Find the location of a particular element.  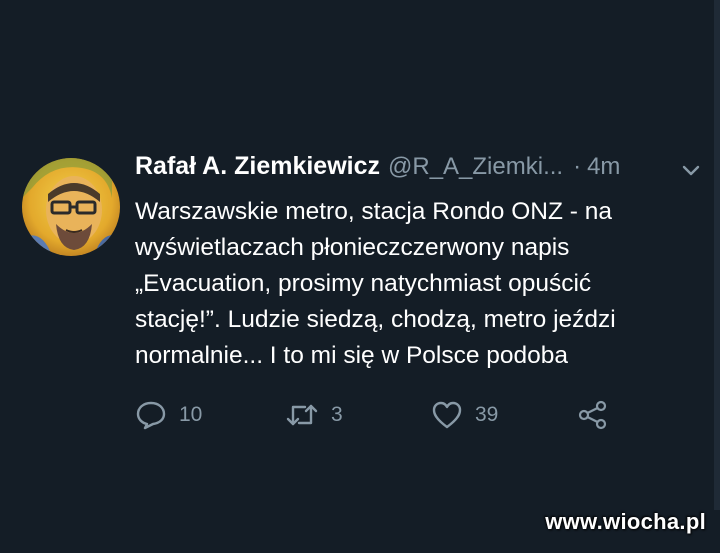

tweet-header: Rafał A. Ziemkiewicz @R_A_Ziemki... · 4m is located at coordinates (415, 171).